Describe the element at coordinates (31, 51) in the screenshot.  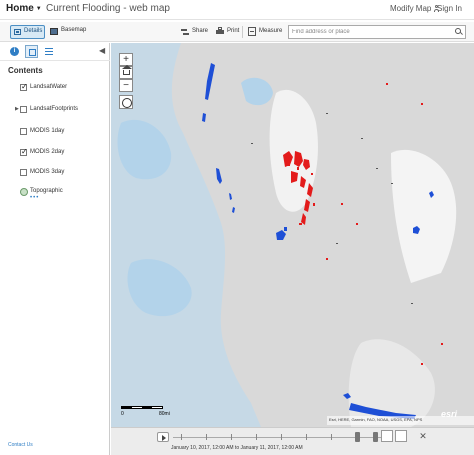
I see `tab-content` at that location.